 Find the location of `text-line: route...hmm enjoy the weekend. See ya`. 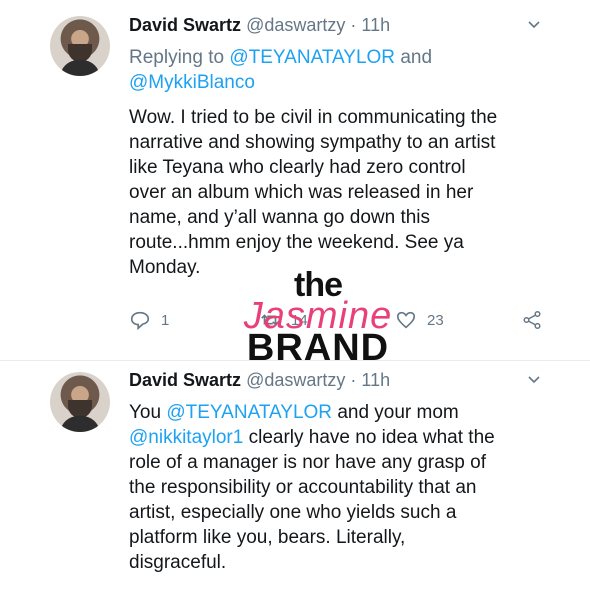

text-line: route...hmm enjoy the weekend. See ya is located at coordinates (296, 242).